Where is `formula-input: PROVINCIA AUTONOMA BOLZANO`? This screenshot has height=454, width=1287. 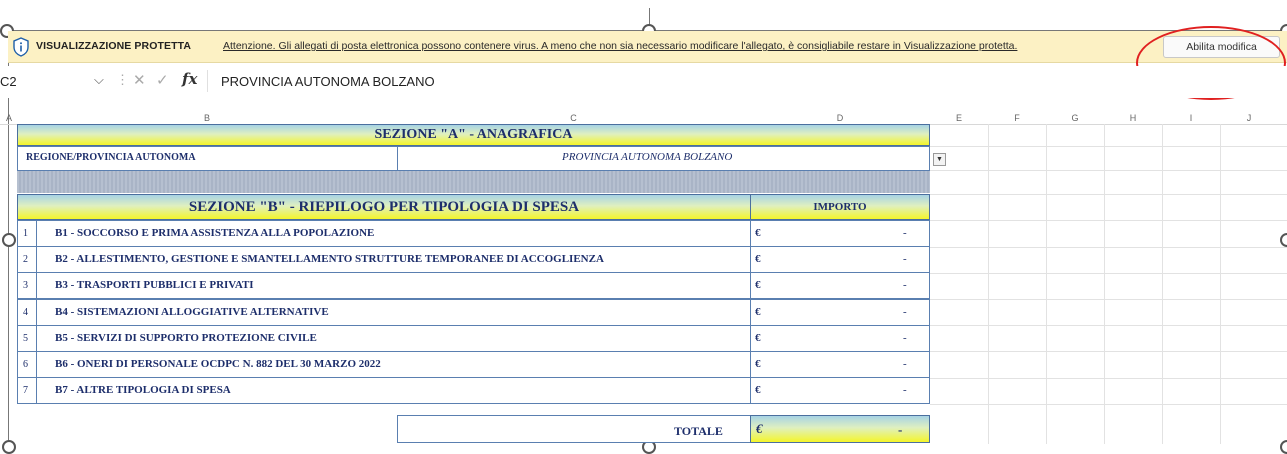
formula-input: PROVINCIA AUTONOMA BOLZANO is located at coordinates (328, 81).